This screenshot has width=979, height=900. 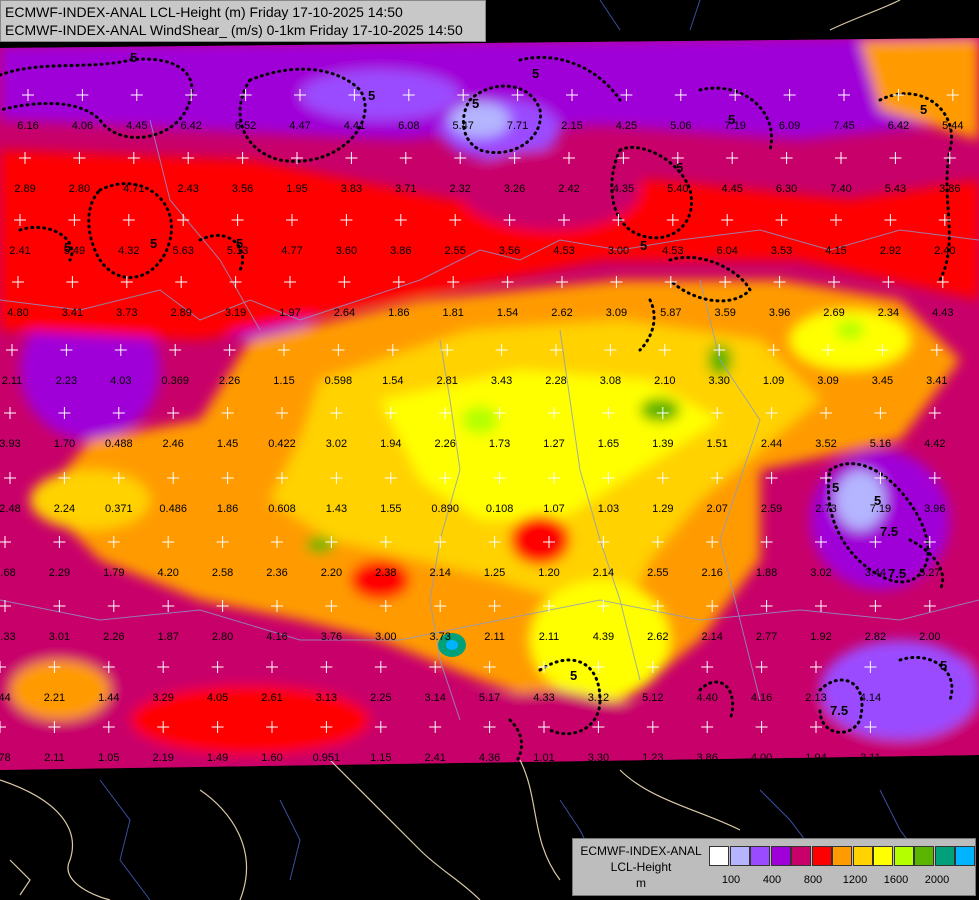 I want to click on lcl-value-label: 4.00, so click(x=761, y=758).